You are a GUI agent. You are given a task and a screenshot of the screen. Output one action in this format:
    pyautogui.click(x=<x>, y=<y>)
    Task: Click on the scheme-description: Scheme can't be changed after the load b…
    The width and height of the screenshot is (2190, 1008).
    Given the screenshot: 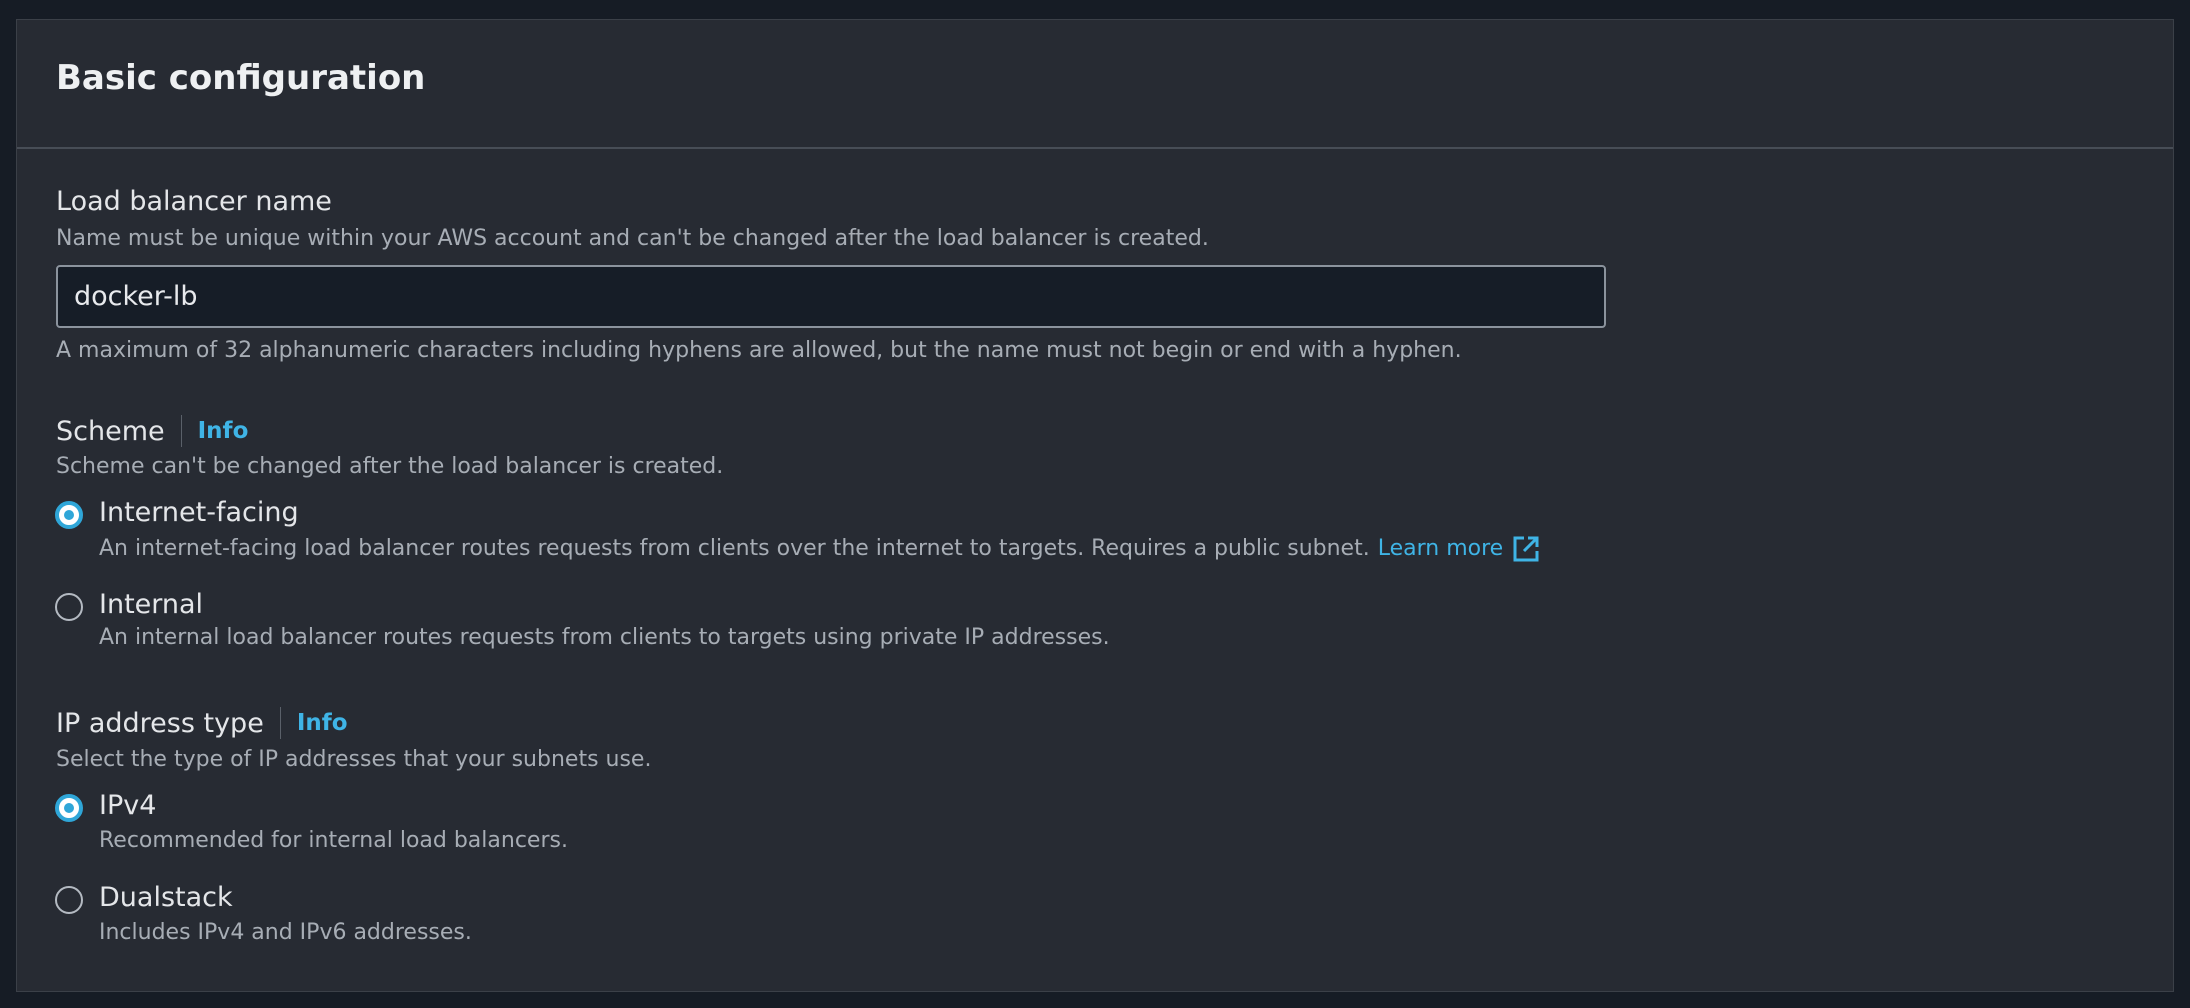 What is the action you would take?
    pyautogui.click(x=390, y=466)
    